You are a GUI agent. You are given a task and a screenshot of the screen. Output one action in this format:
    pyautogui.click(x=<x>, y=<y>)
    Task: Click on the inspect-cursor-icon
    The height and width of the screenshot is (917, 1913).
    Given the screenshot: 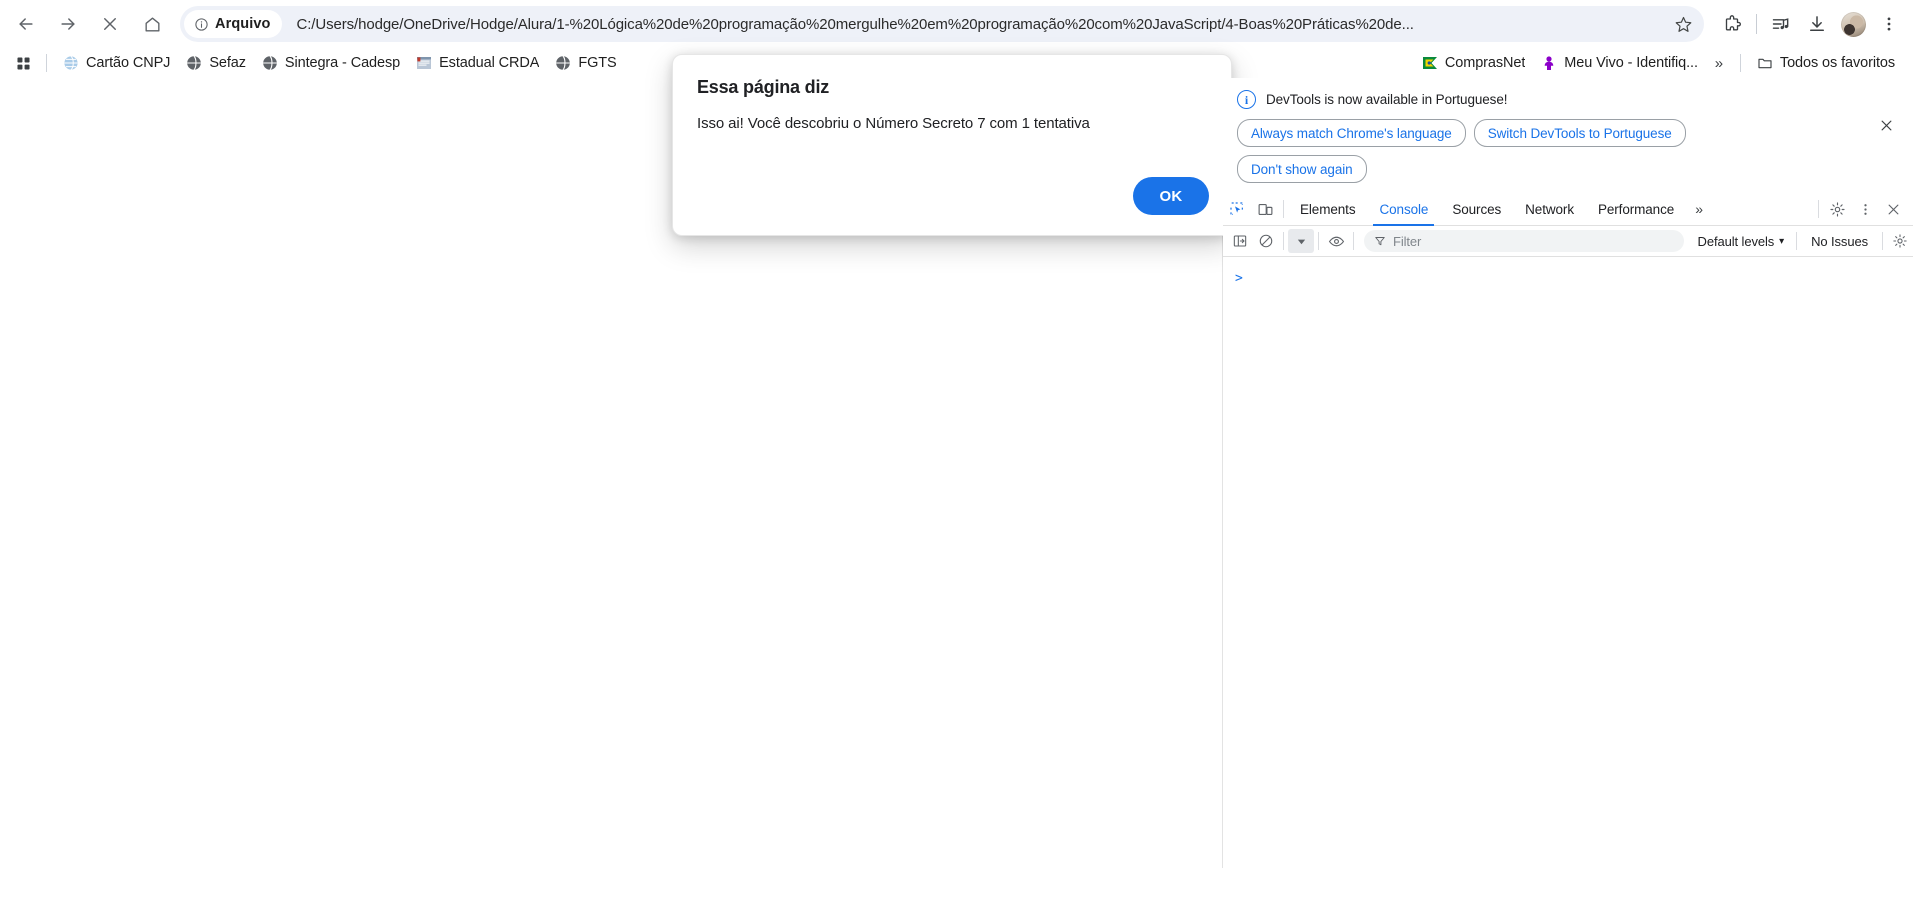 What is the action you would take?
    pyautogui.click(x=1236, y=208)
    